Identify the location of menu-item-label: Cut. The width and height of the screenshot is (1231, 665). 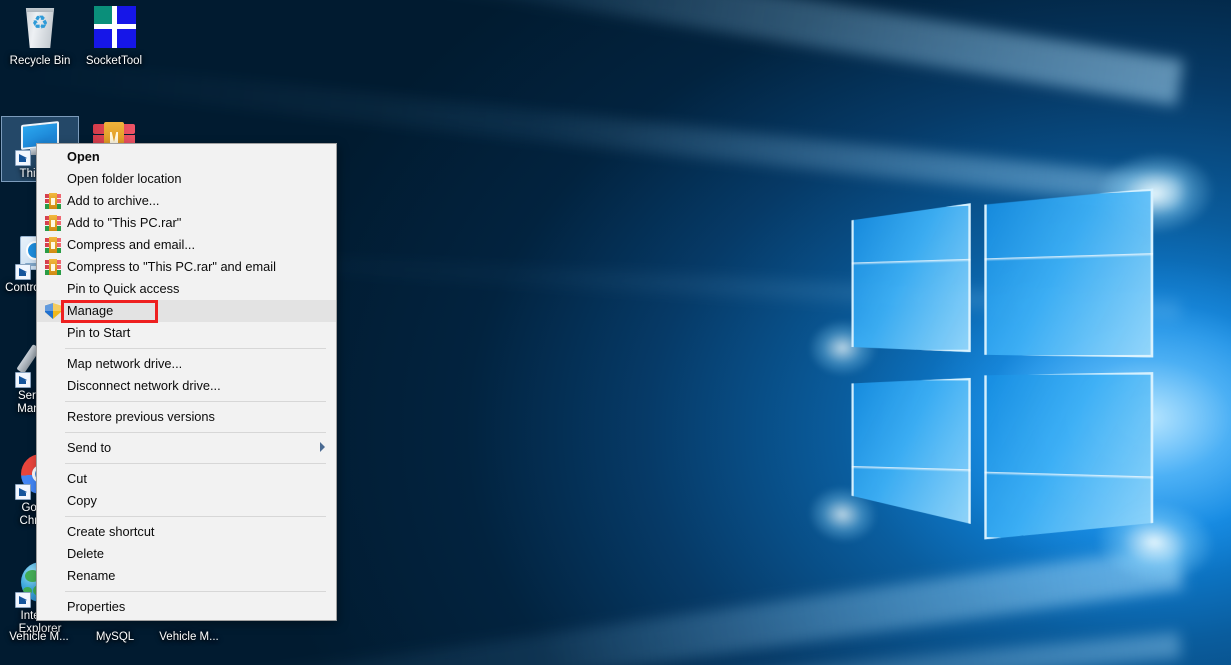
(77, 478).